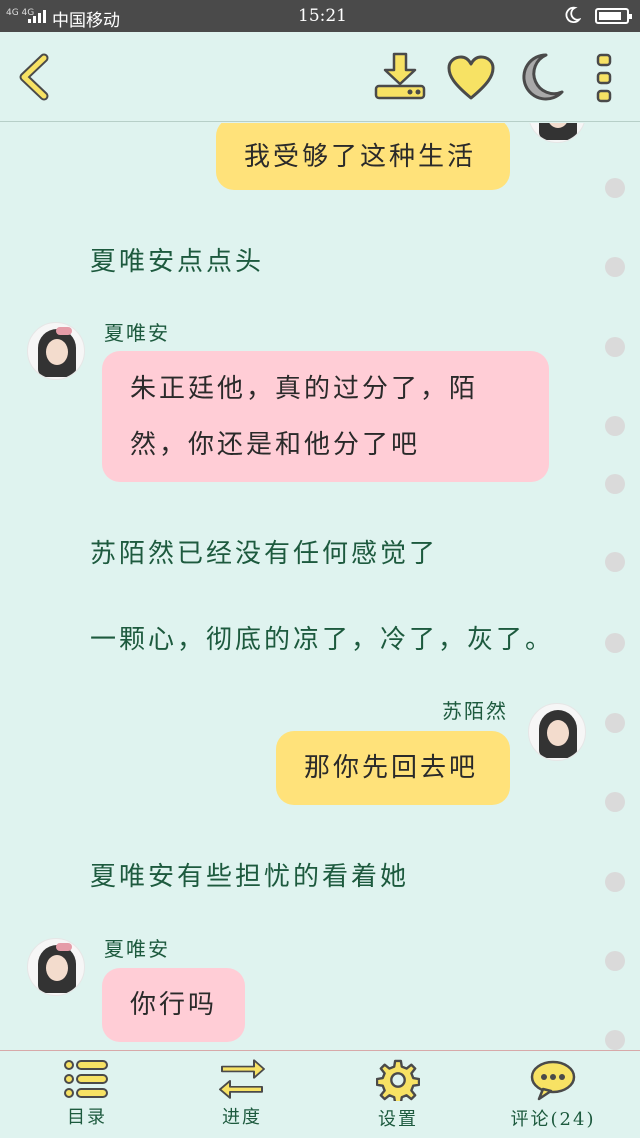  I want to click on nav-progress-button: 进度, so click(242, 1097).